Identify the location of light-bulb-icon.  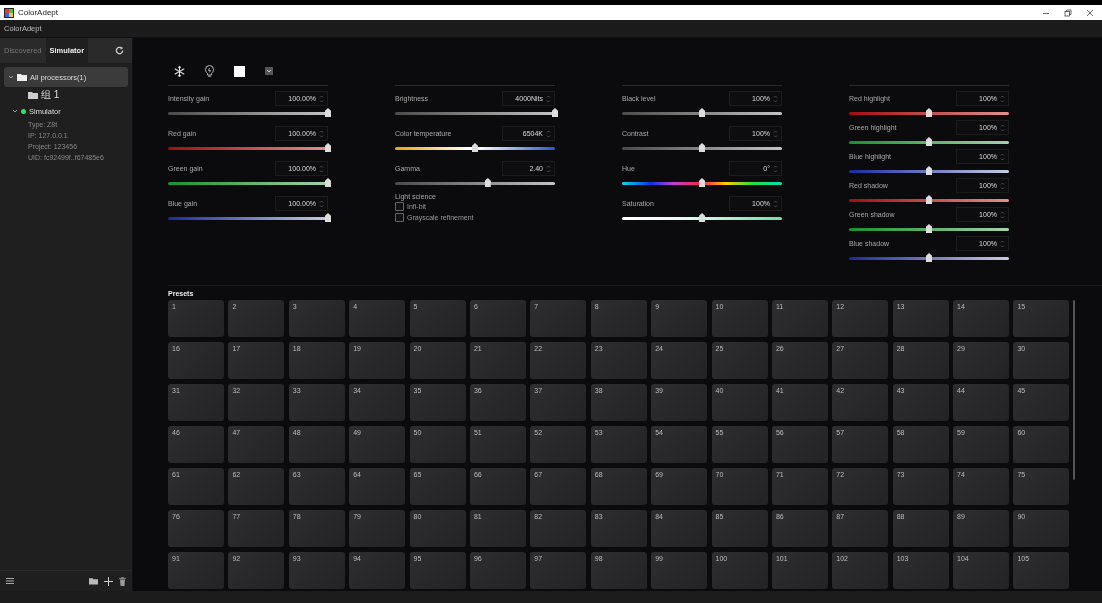
(209, 71).